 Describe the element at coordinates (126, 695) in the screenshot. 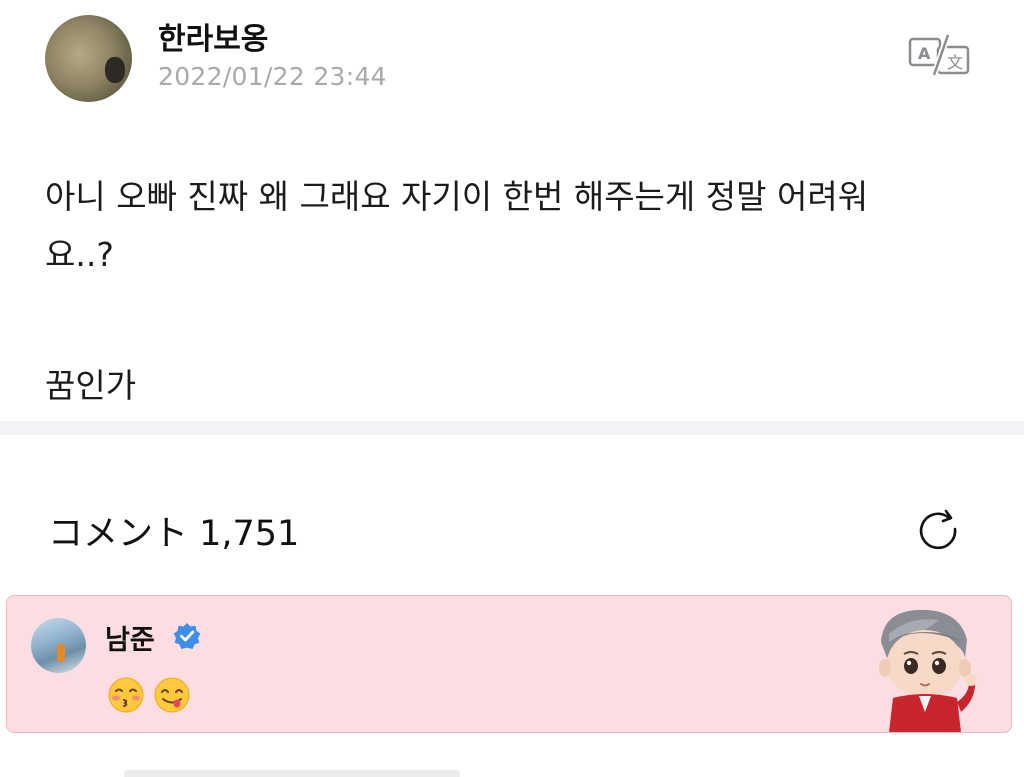

I see `kissing-face-emoji` at that location.